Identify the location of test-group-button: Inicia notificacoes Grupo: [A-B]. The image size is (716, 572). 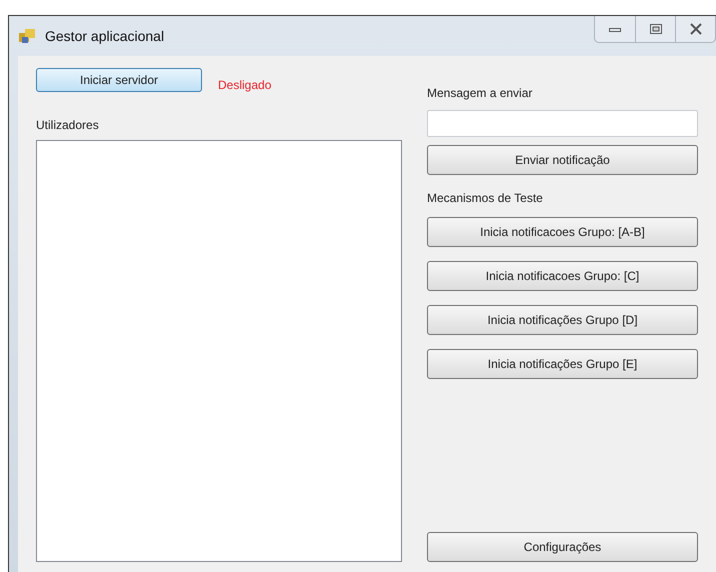
(562, 232).